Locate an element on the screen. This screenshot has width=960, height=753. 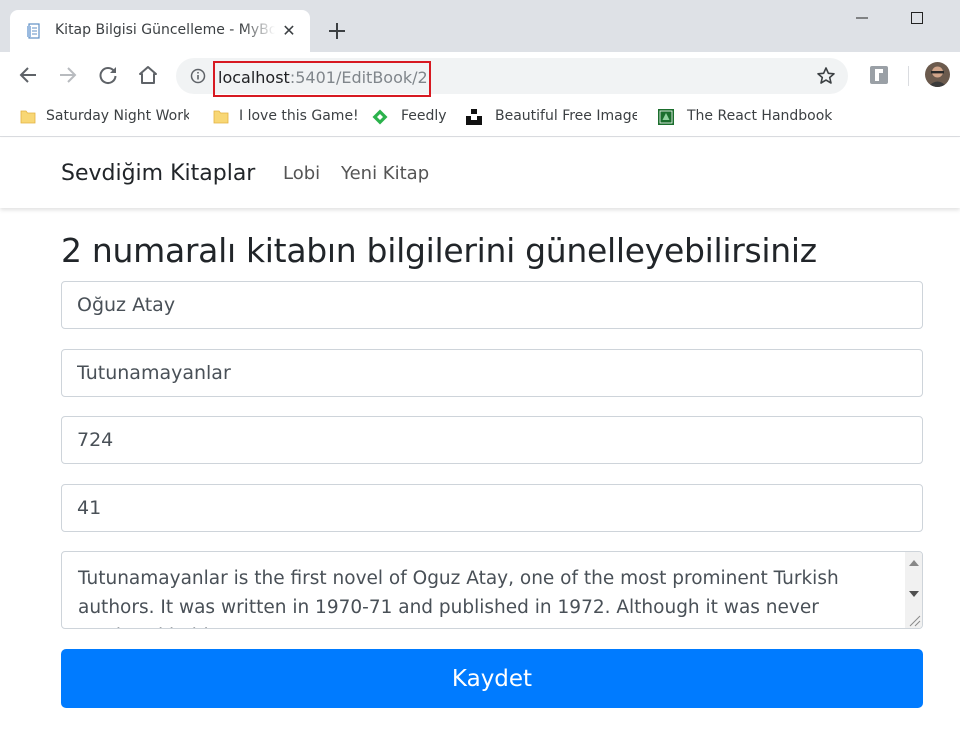
maximize-icon is located at coordinates (918, 18).